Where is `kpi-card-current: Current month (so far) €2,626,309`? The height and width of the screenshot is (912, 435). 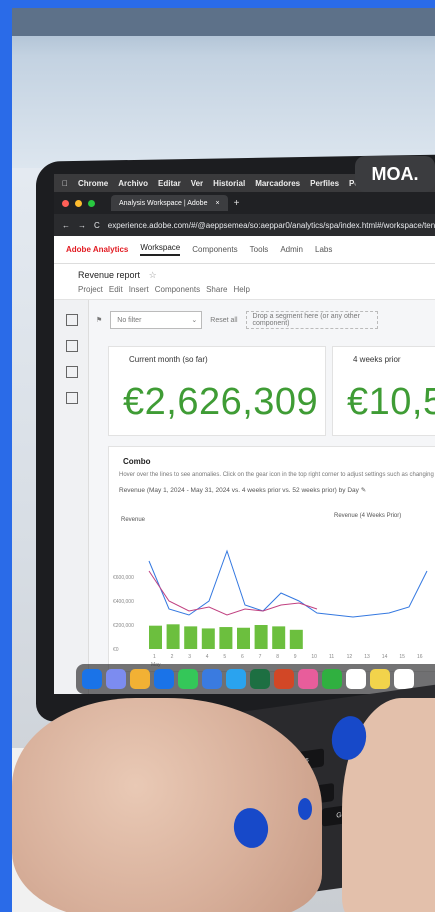
kpi-card-current: Current month (so far) €2,626,309 is located at coordinates (217, 391).